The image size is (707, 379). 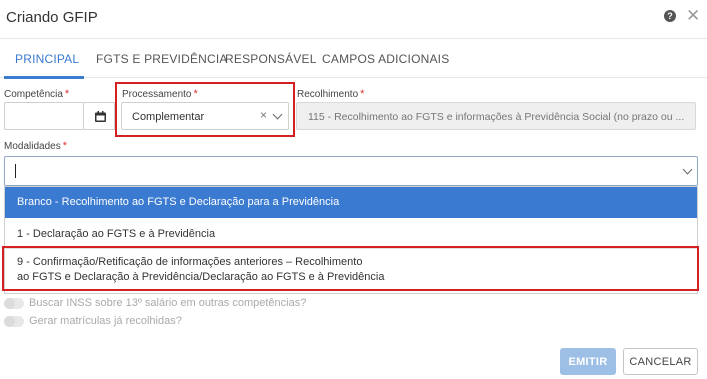 I want to click on option-1: 1 - Declaração ao FGTS e à Previdência, so click(x=351, y=233).